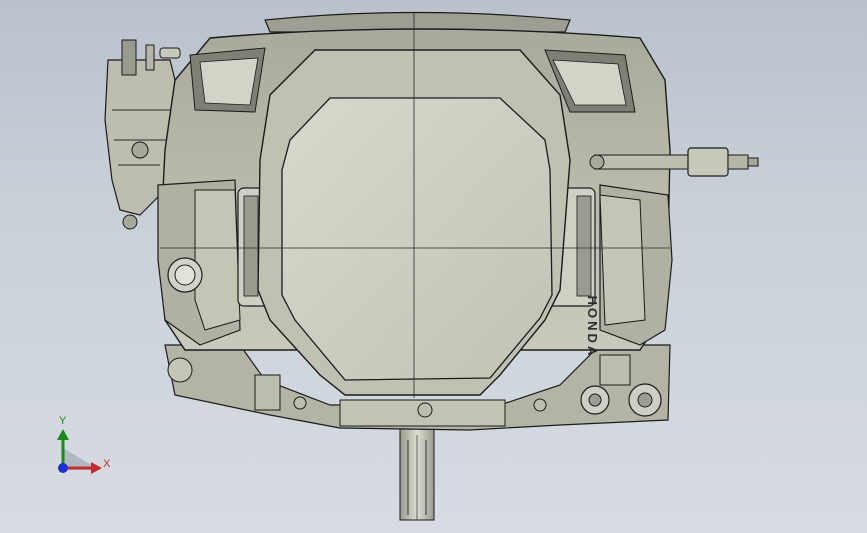 The width and height of the screenshot is (867, 533). Describe the element at coordinates (63, 421) in the screenshot. I see `y-axis-label: Y` at that location.